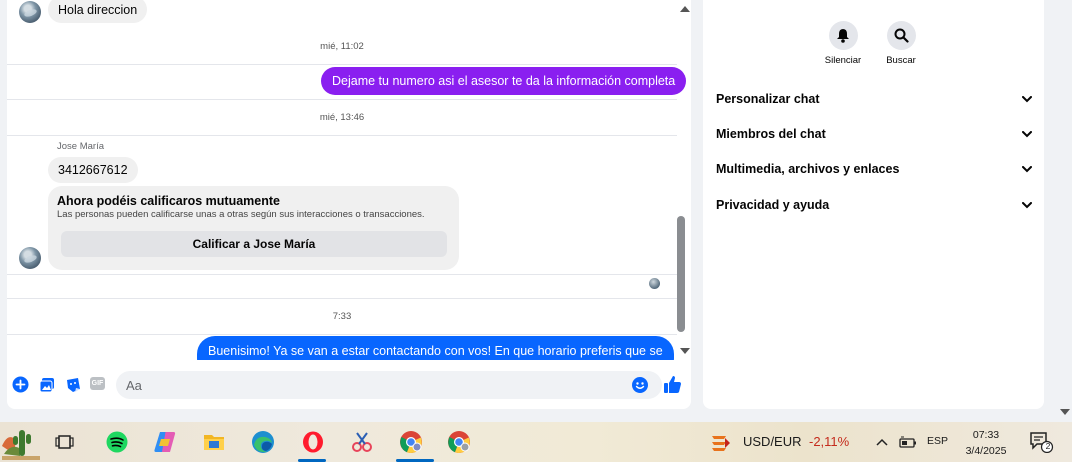 This screenshot has height=462, width=1072. I want to click on bell-icon, so click(843, 35).